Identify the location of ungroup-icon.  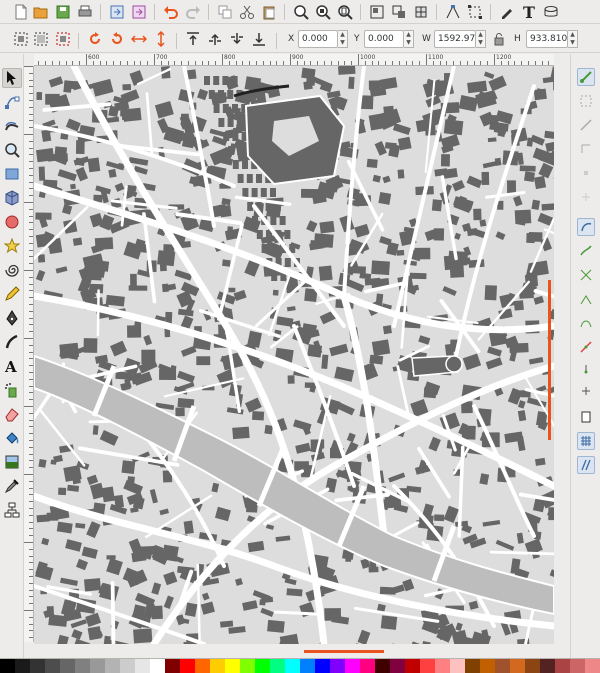
(399, 12).